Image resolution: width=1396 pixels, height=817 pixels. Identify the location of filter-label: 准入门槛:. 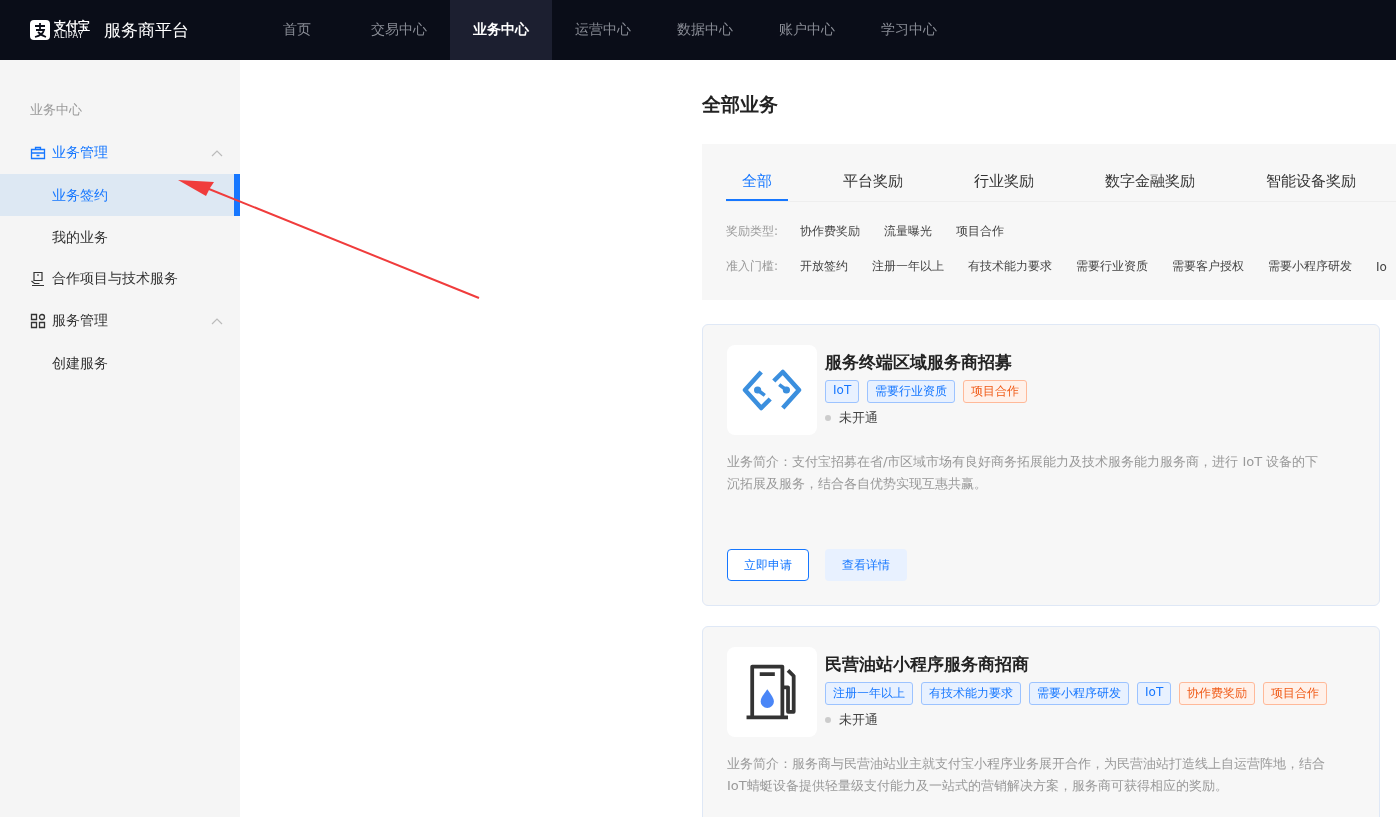
(752, 266).